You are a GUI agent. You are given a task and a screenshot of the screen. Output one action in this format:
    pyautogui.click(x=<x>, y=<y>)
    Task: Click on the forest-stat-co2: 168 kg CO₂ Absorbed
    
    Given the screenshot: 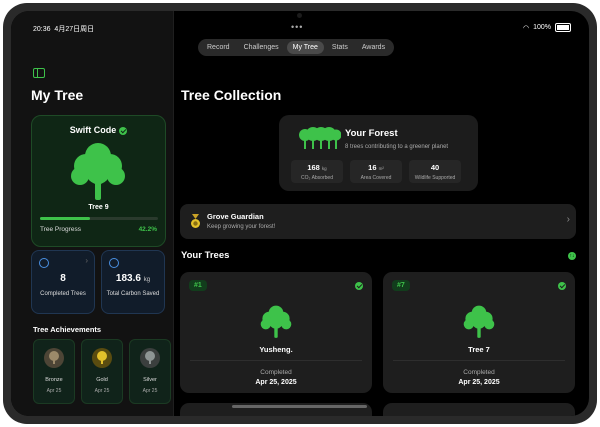 What is the action you would take?
    pyautogui.click(x=317, y=171)
    